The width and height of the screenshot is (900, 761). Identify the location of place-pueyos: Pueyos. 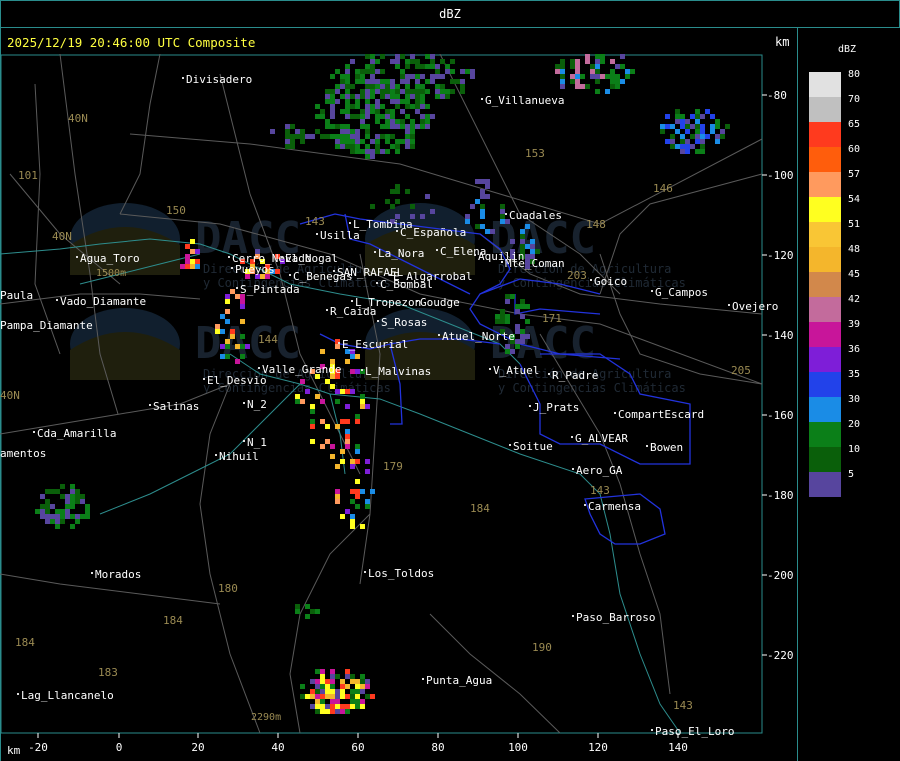
(255, 269).